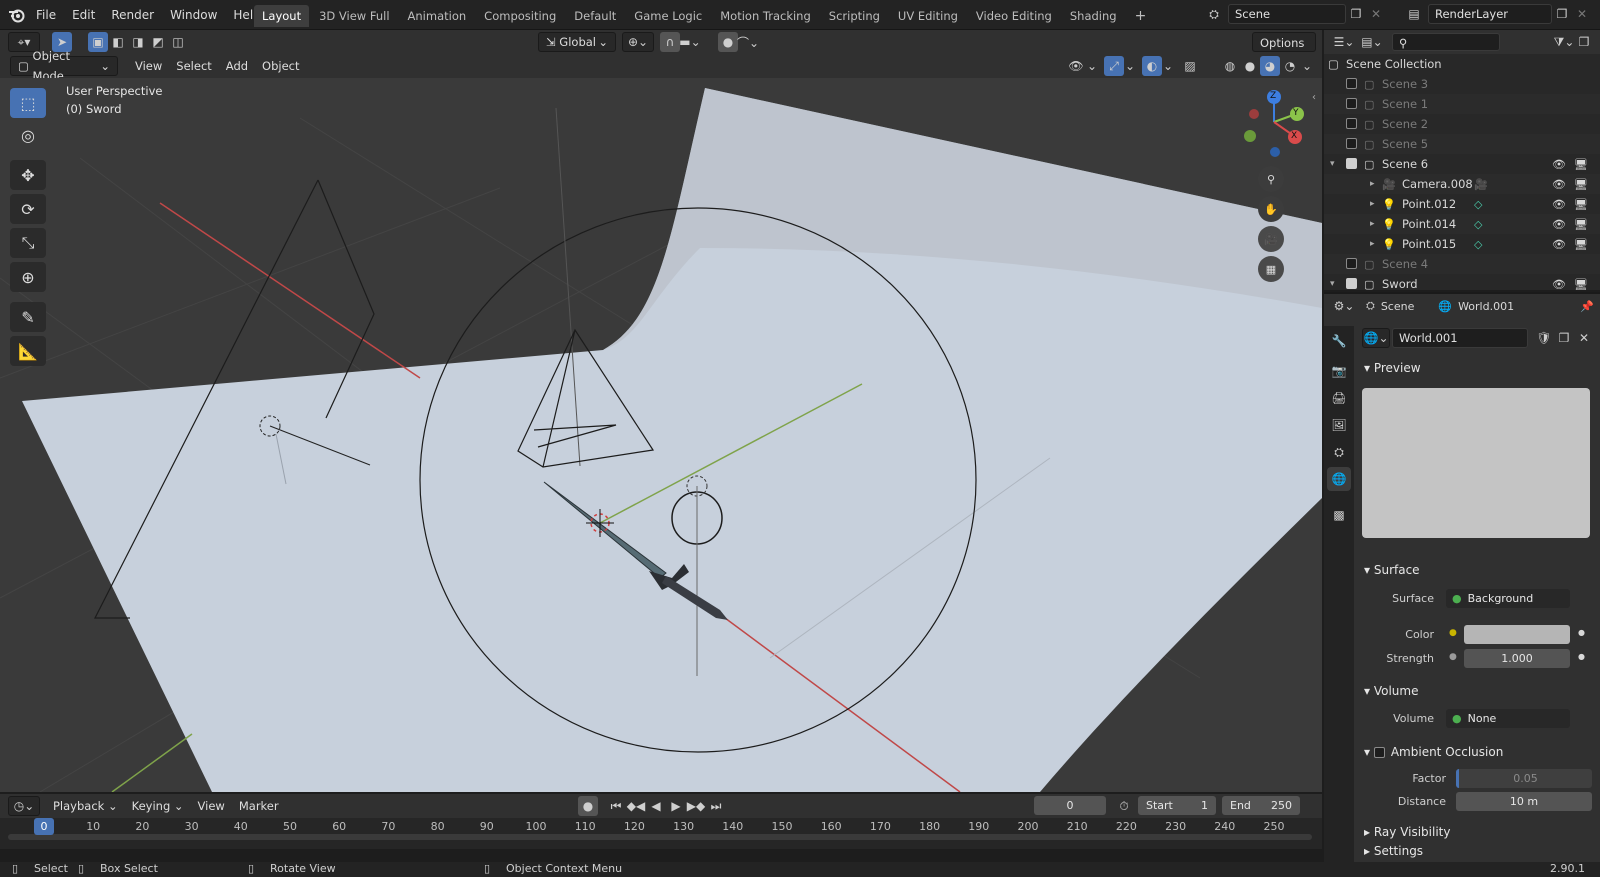 Image resolution: width=1600 pixels, height=877 pixels. What do you see at coordinates (1462, 224) in the screenshot?
I see `outliner-row: ▸ 💡 Point.014 ◇ 👁 🖥` at bounding box center [1462, 224].